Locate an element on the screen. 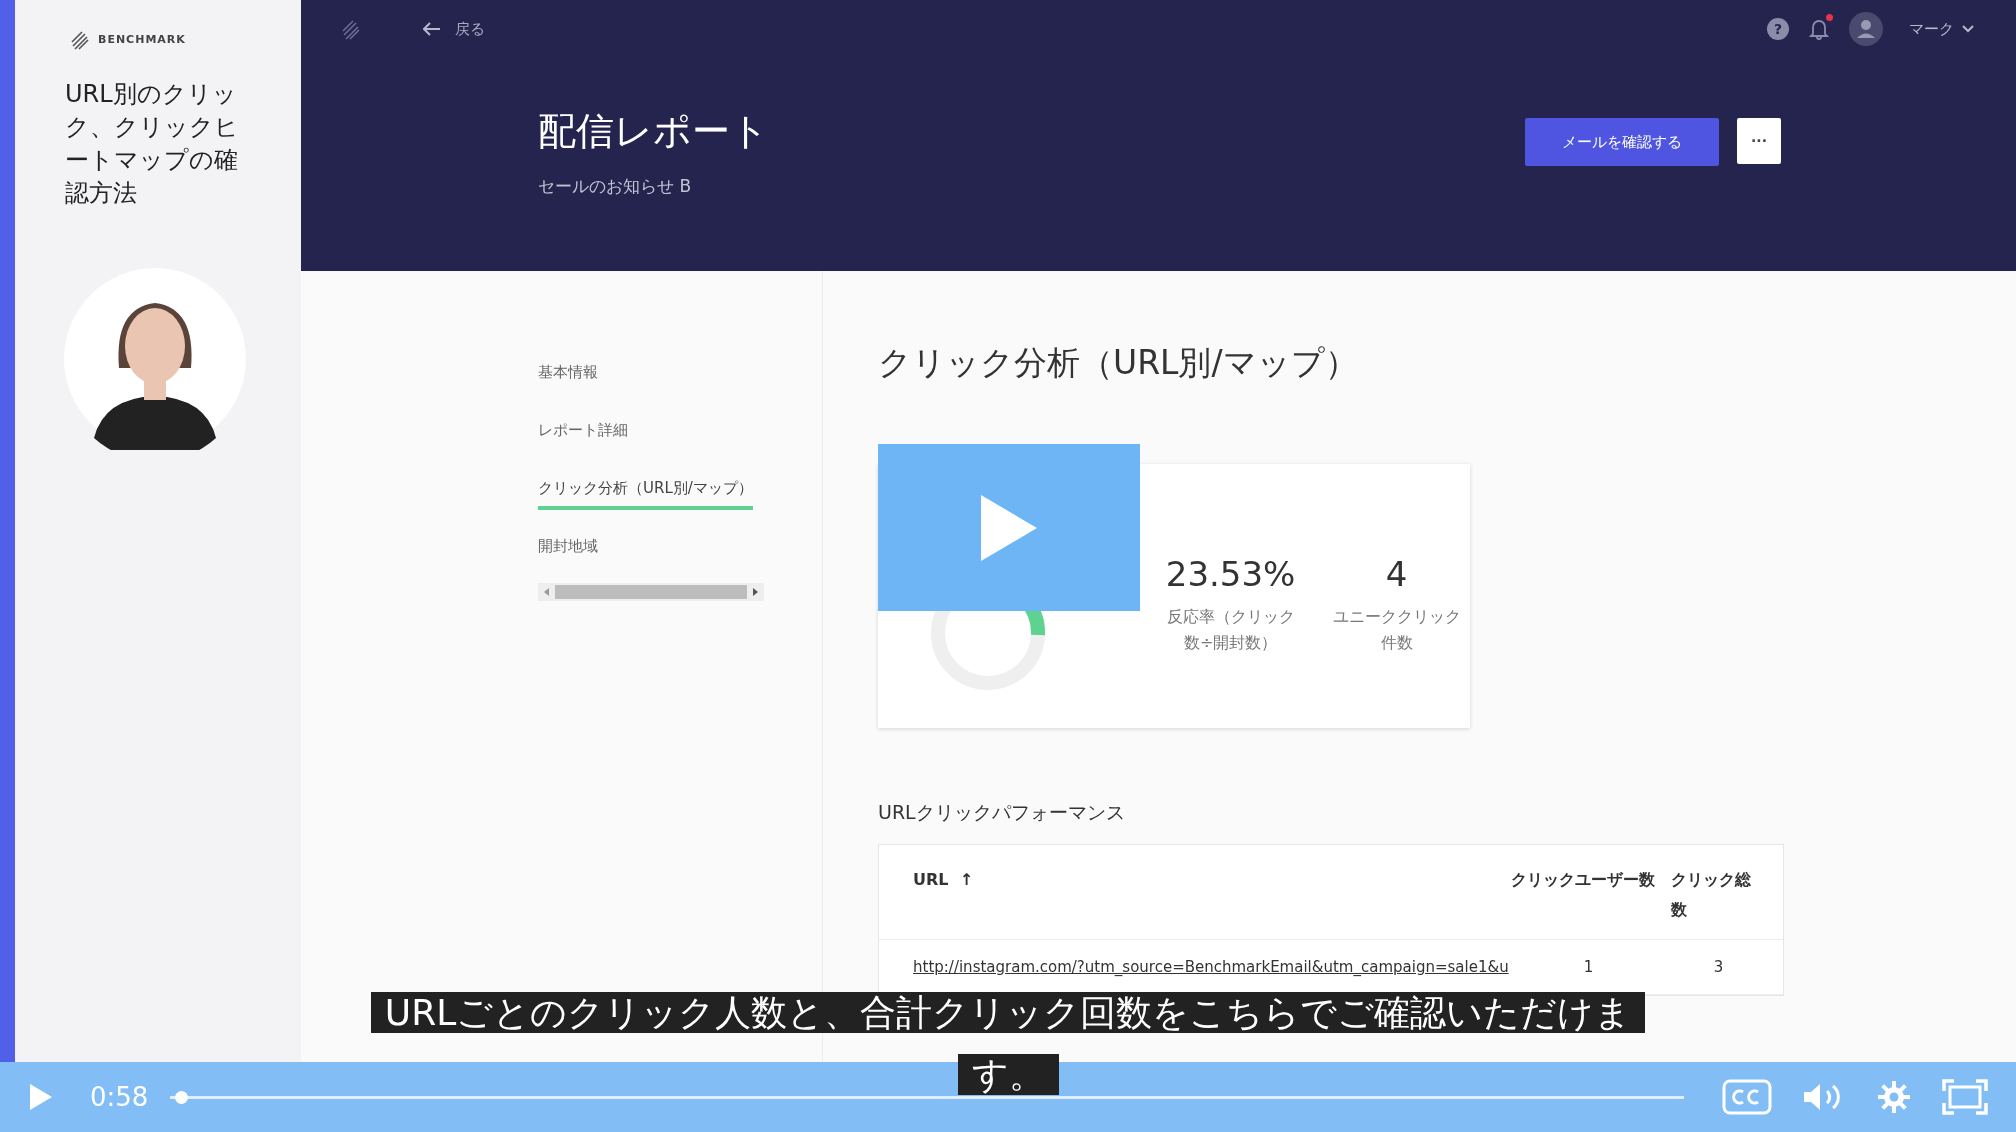  nav-tab: クリック分析（URL別/マップ） is located at coordinates (645, 491).